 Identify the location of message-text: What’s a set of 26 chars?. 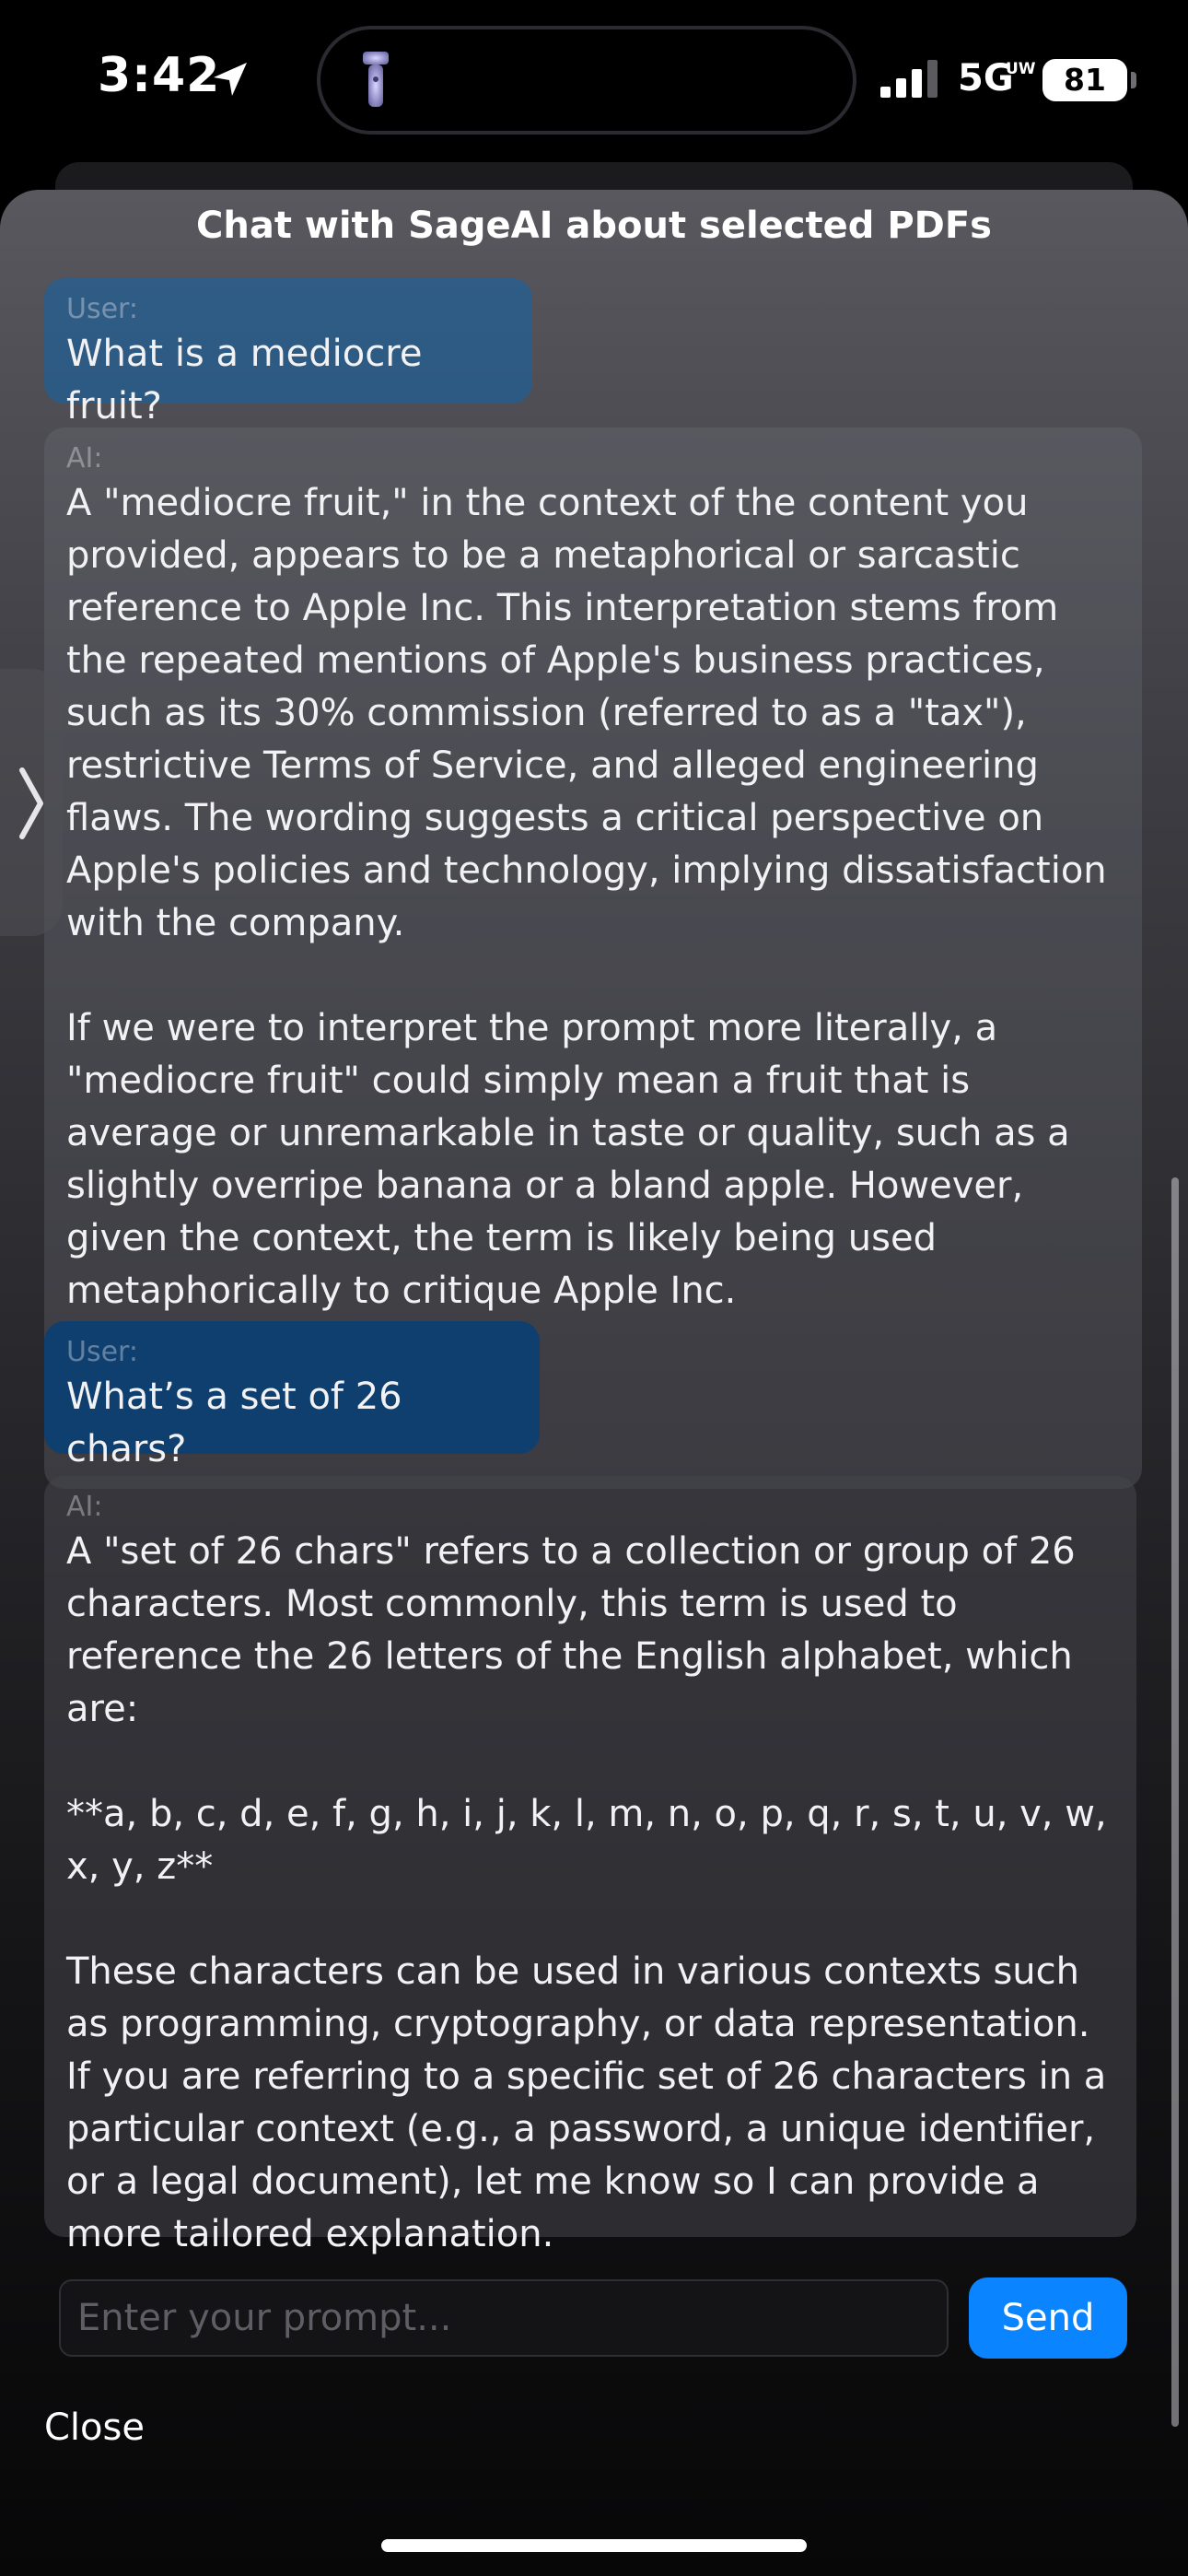
(240, 1423).